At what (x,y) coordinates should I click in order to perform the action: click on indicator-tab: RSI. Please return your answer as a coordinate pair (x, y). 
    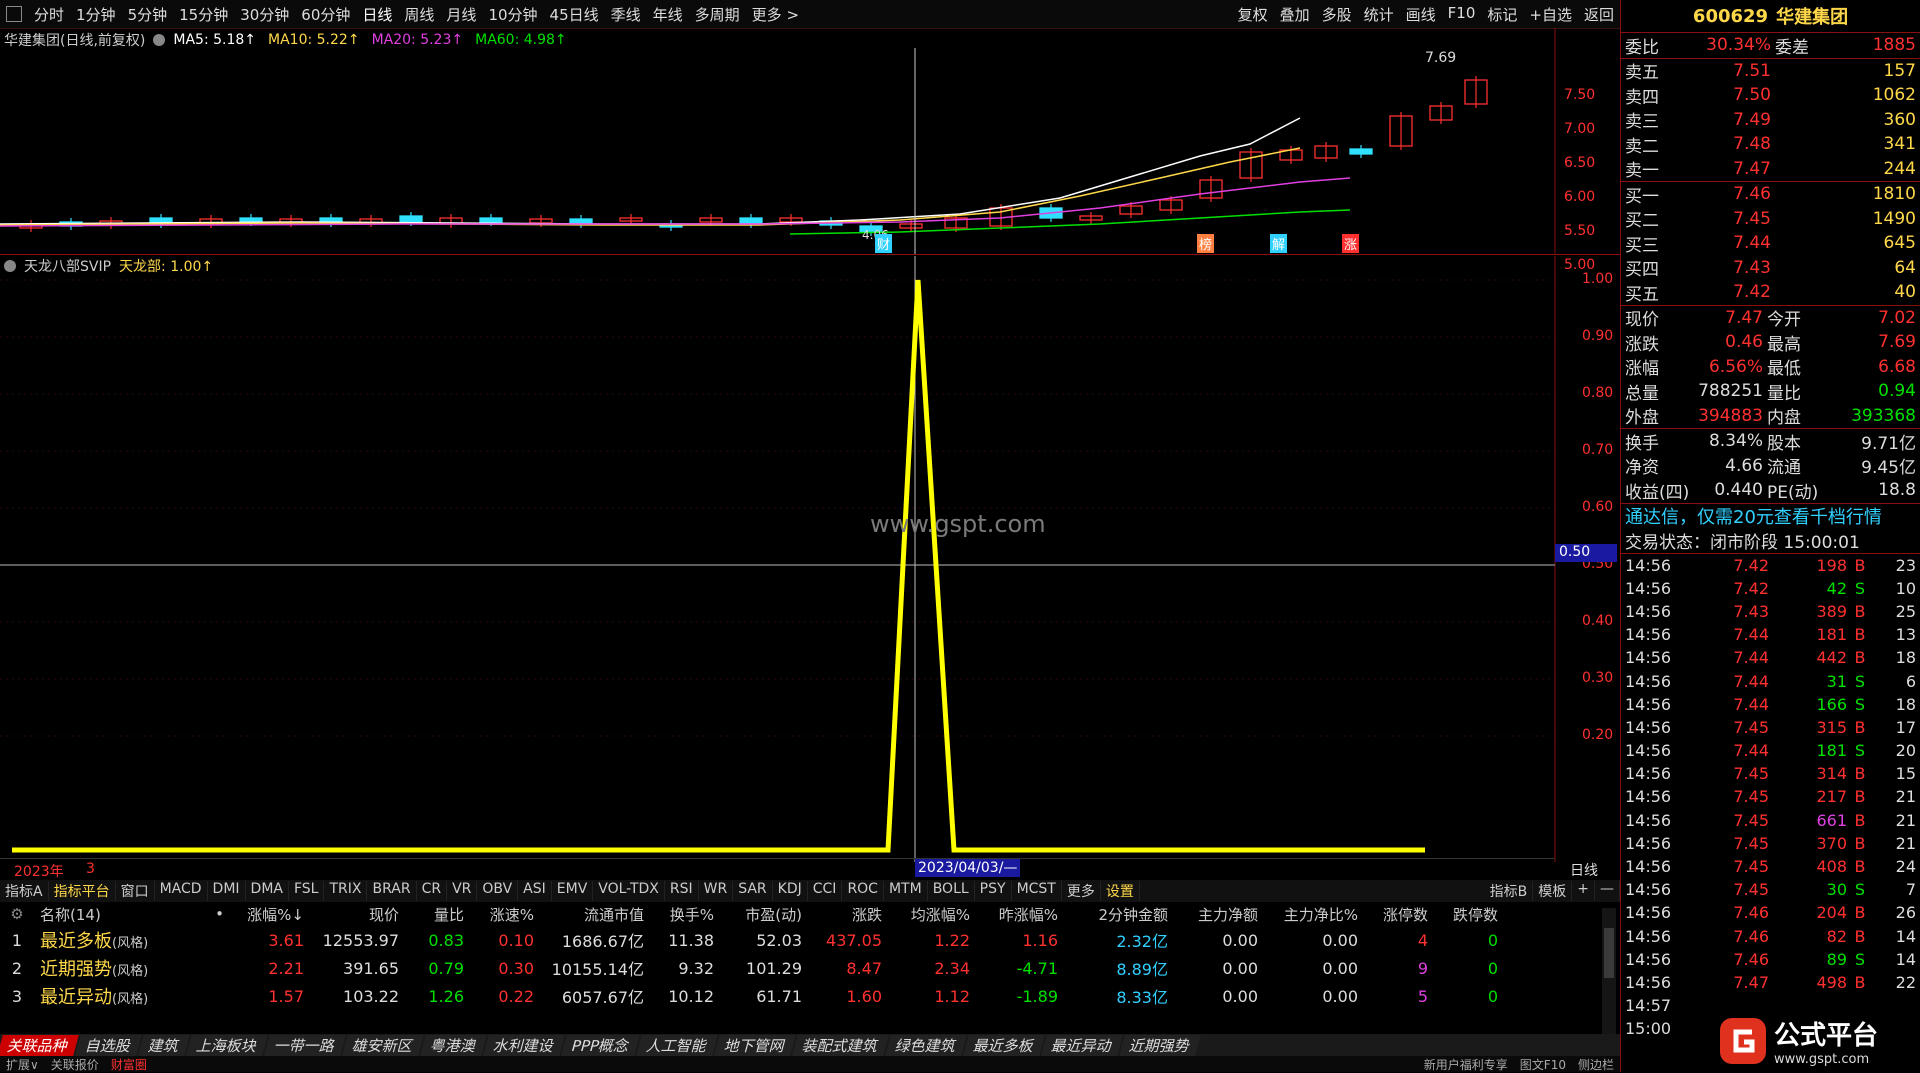
    Looking at the image, I should click on (682, 891).